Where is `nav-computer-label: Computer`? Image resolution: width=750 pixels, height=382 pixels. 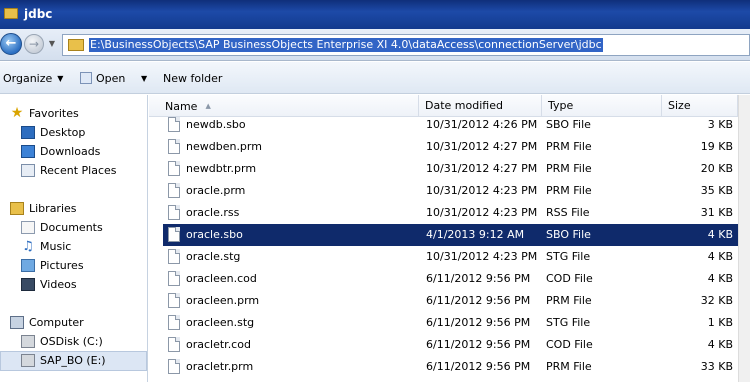 nav-computer-label: Computer is located at coordinates (56, 322).